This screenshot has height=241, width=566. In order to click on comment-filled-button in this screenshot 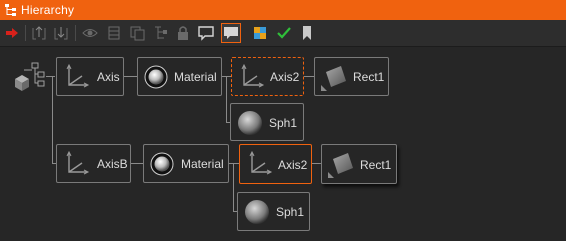, I will do `click(231, 33)`.